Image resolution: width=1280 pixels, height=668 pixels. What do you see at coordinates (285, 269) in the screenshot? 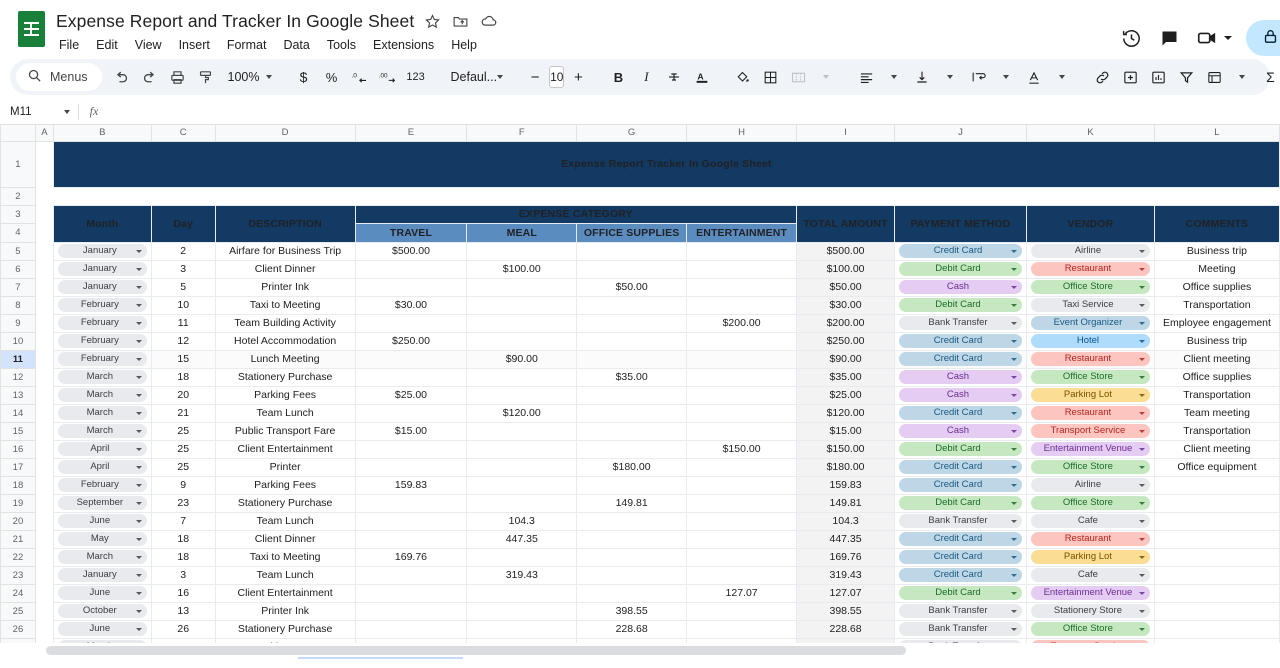
I see `cell-description: Client Dinner` at bounding box center [285, 269].